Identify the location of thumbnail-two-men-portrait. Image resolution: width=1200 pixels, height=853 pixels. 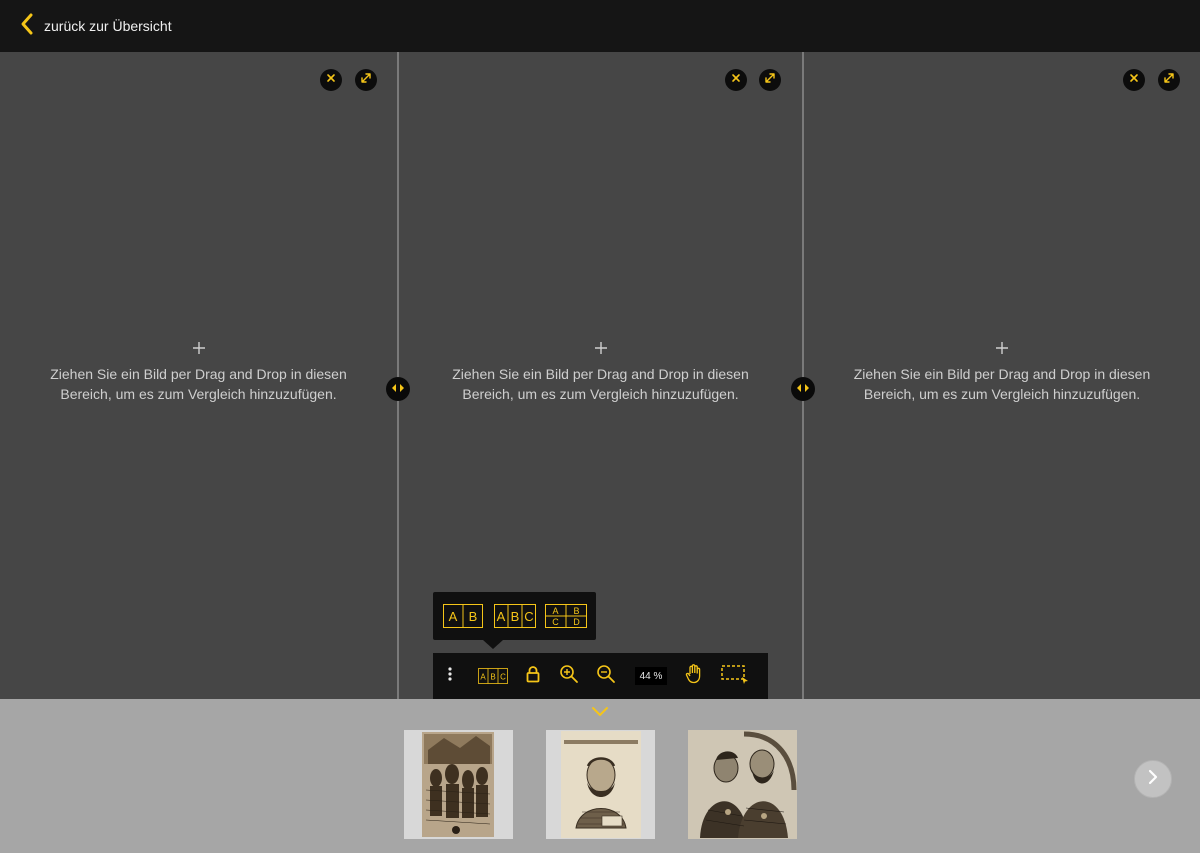
(742, 784).